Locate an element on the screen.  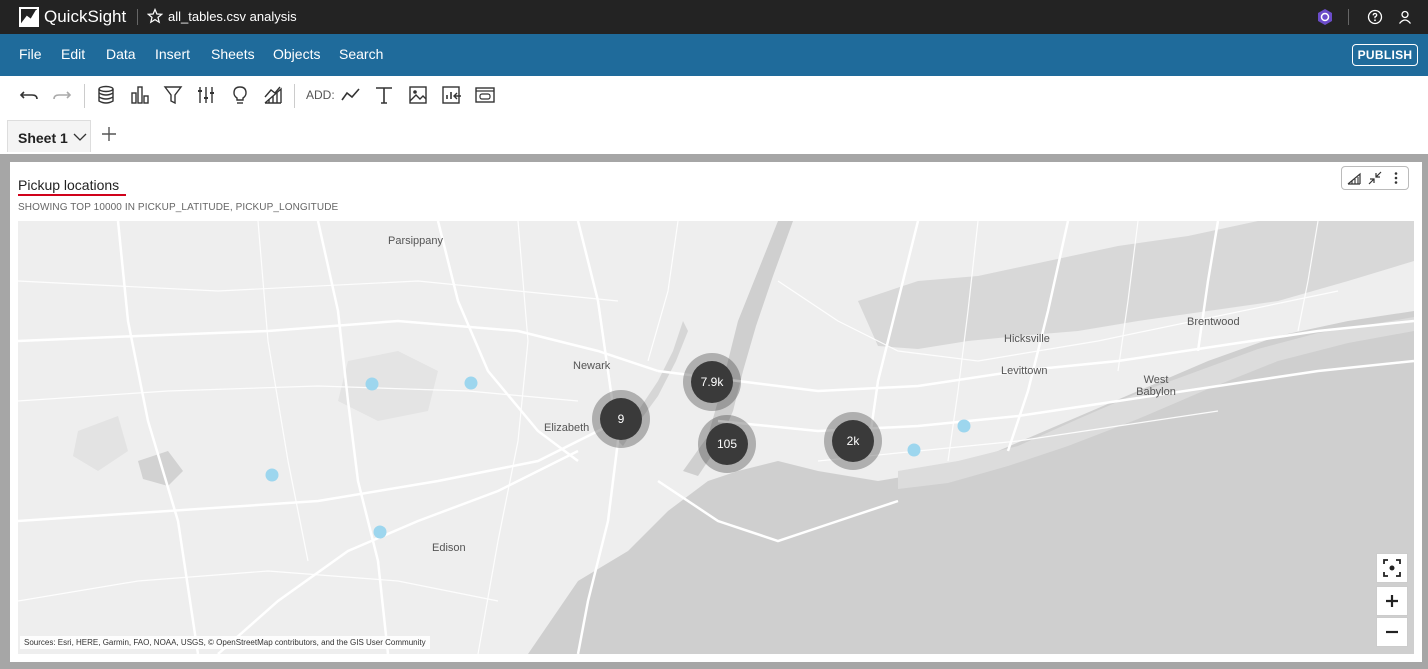
ml-insights-icon is located at coordinates (273, 95).